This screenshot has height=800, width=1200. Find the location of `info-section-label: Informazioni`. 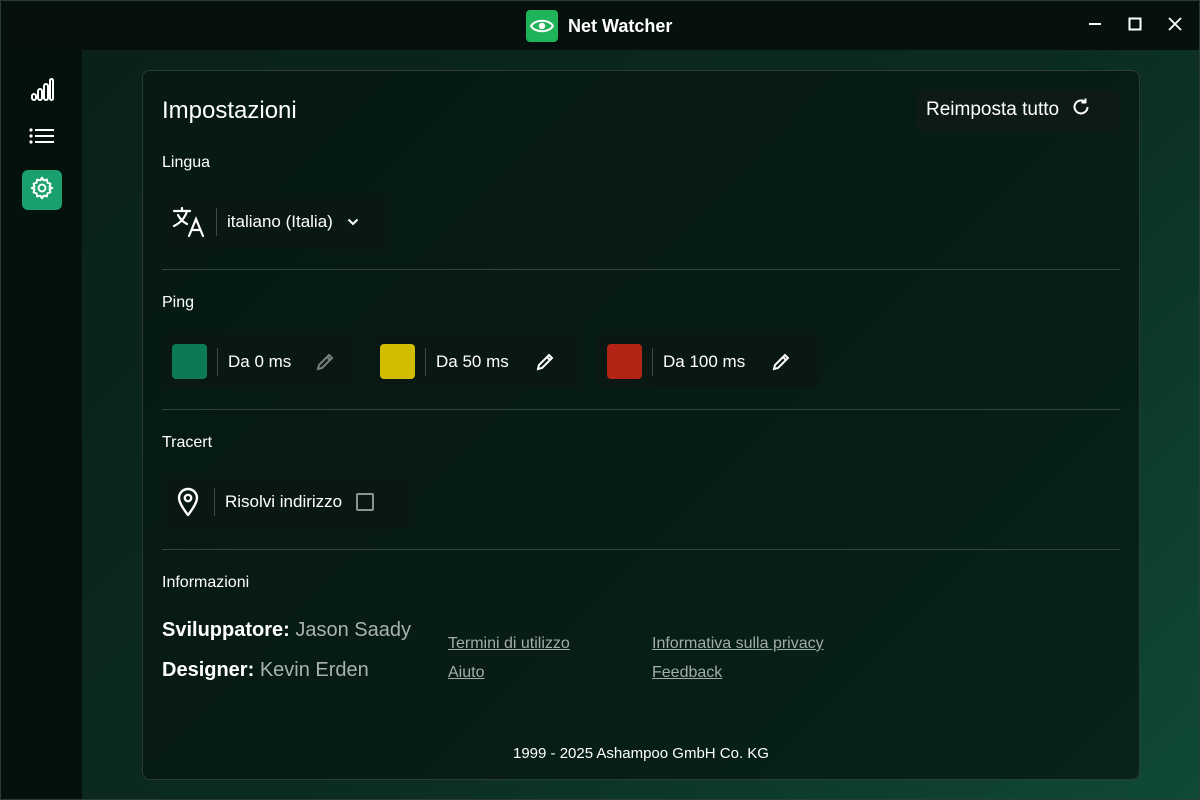

info-section-label: Informazioni is located at coordinates (206, 582).